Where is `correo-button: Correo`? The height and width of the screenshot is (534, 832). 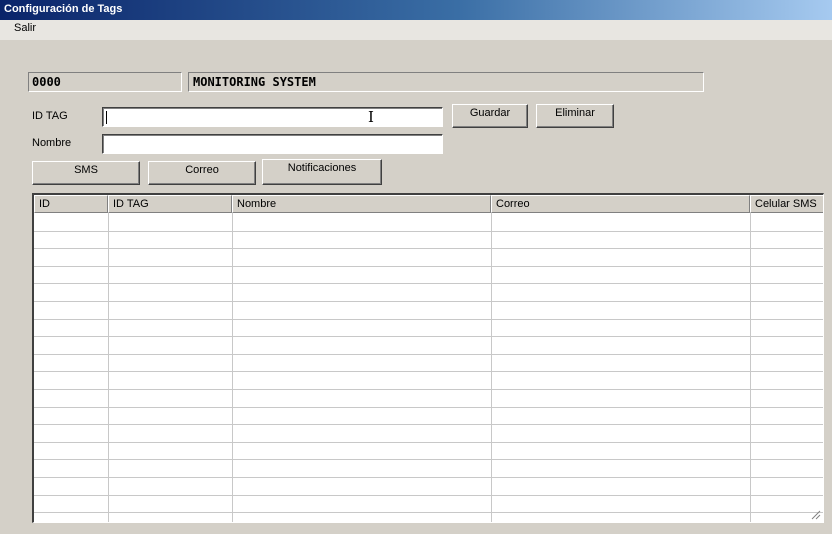 correo-button: Correo is located at coordinates (202, 173).